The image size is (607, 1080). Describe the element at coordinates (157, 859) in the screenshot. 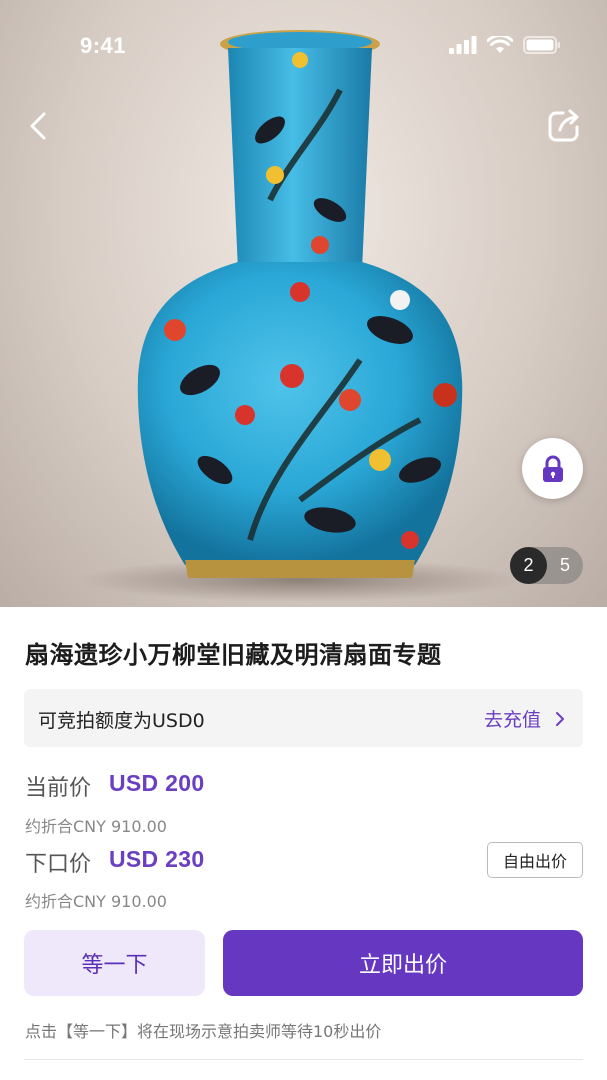

I see `next-price-value: USD 230` at that location.